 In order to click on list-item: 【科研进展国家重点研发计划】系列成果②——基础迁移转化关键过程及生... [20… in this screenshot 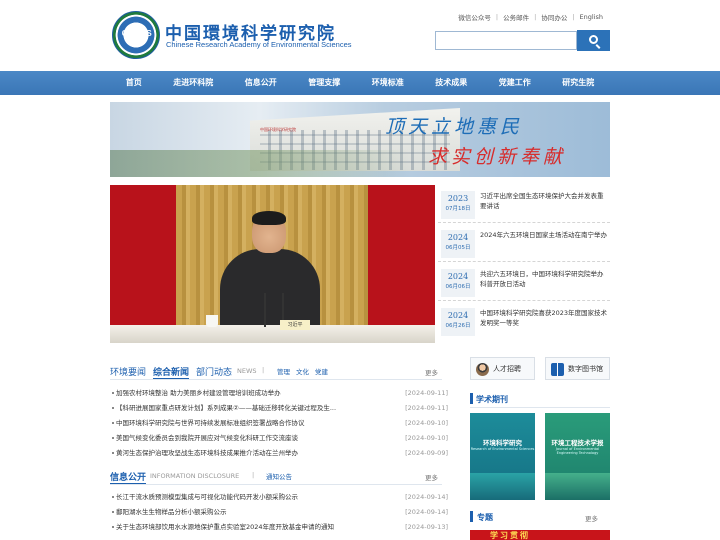, I will do `click(280, 408)`.